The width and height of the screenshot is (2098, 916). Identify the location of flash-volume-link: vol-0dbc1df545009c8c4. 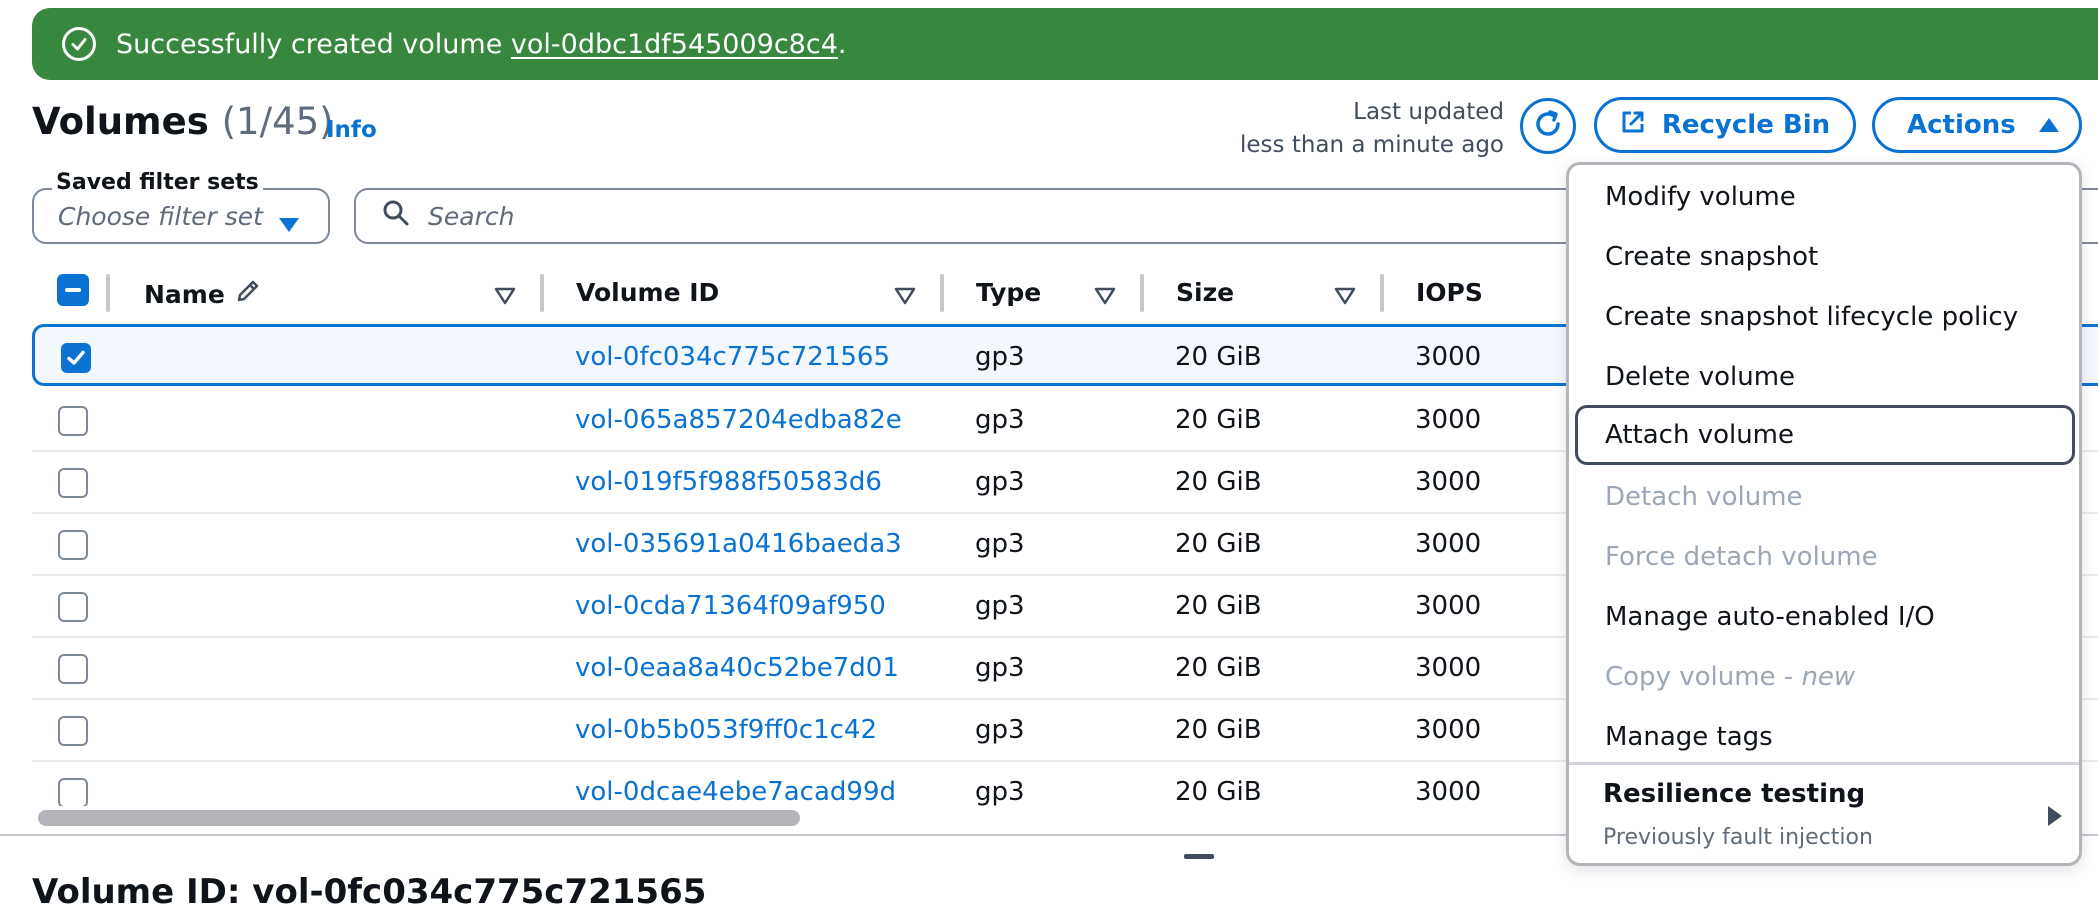
(674, 44).